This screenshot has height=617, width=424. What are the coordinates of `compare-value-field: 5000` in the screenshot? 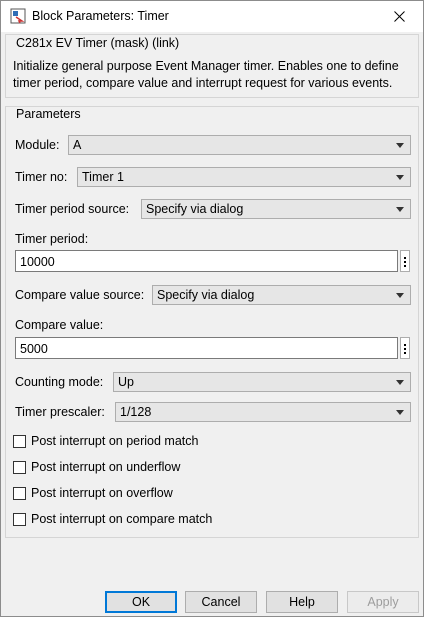 It's located at (206, 348).